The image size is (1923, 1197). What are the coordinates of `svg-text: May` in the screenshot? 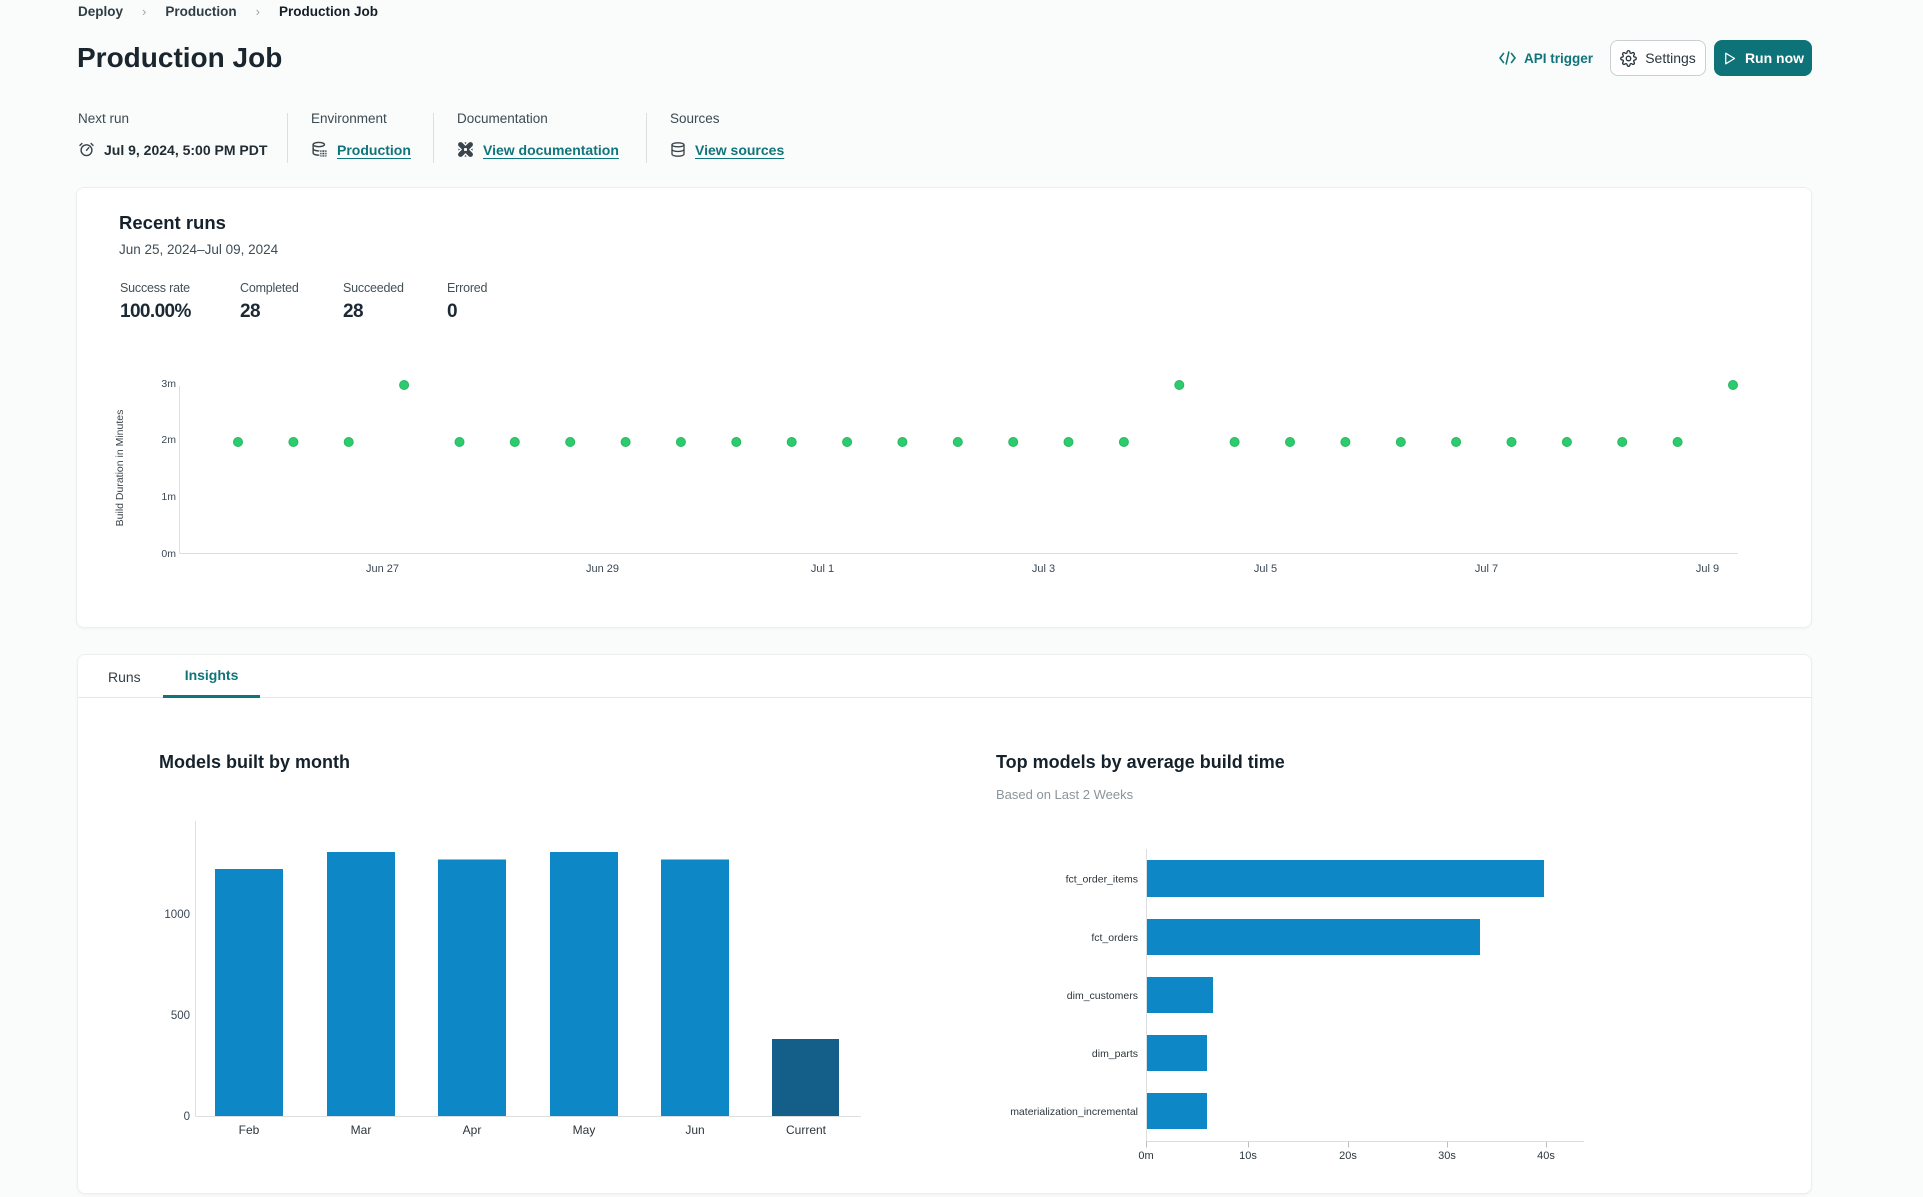 It's located at (584, 1130).